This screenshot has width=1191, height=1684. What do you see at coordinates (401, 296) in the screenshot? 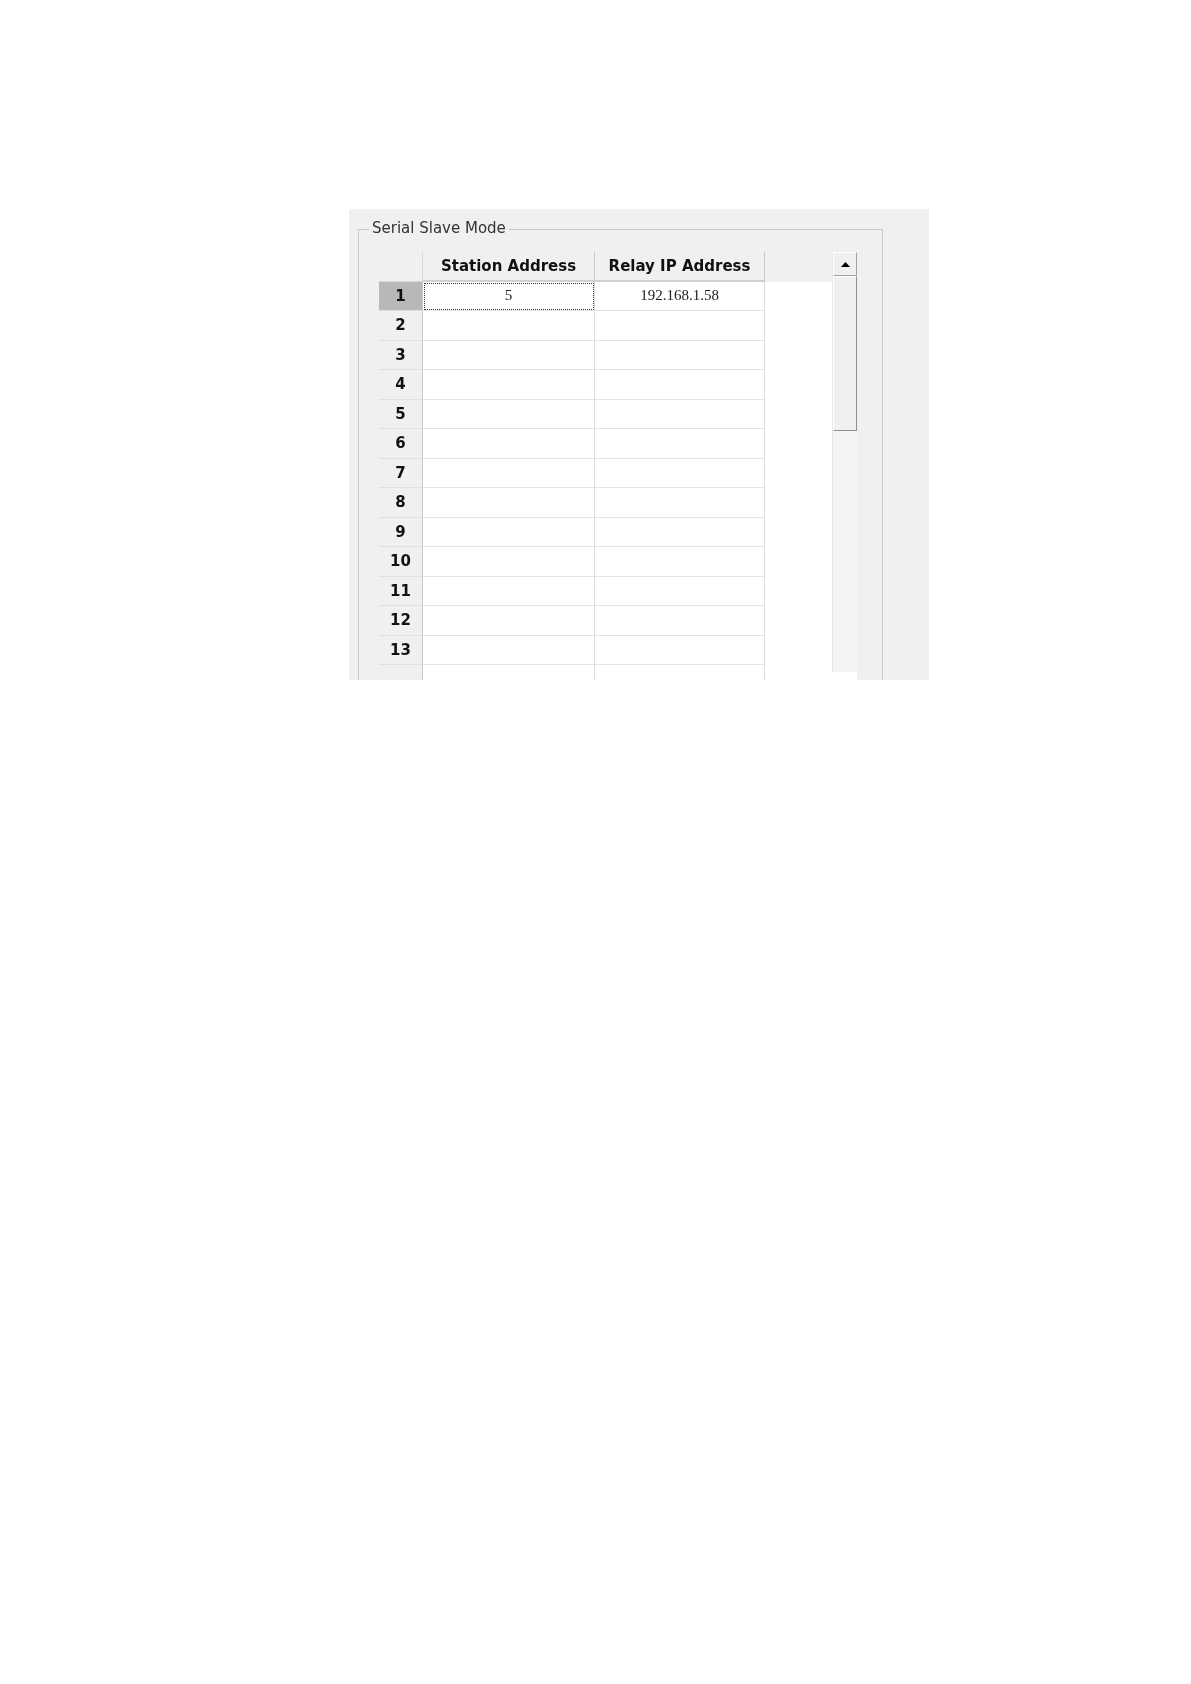
I see `row-header: 1` at bounding box center [401, 296].